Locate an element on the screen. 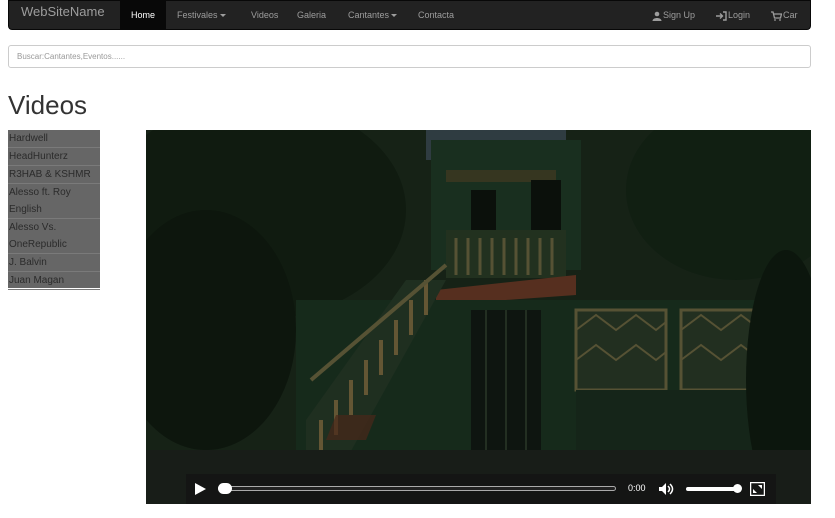  nav-videos: Videos is located at coordinates (264, 15).